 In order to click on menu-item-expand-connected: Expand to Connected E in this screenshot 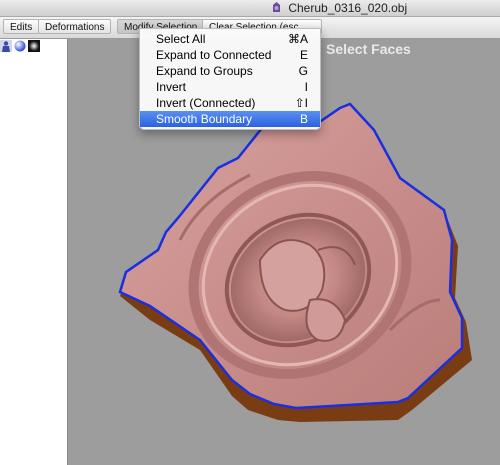, I will do `click(230, 55)`.